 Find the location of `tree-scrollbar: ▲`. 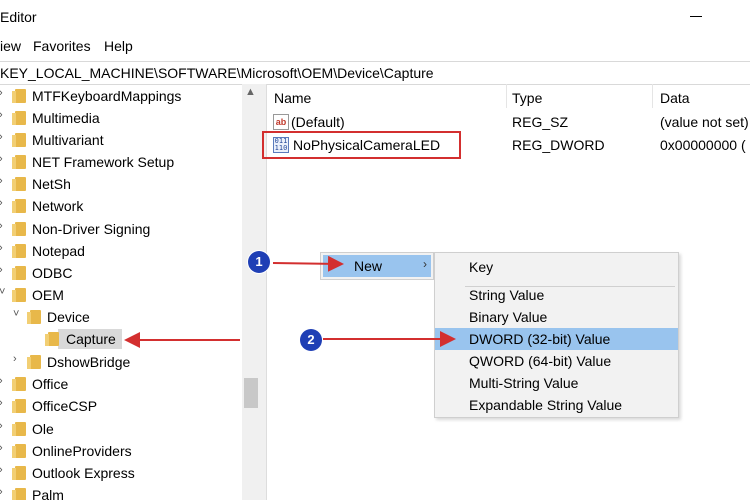

tree-scrollbar: ▲ is located at coordinates (251, 292).